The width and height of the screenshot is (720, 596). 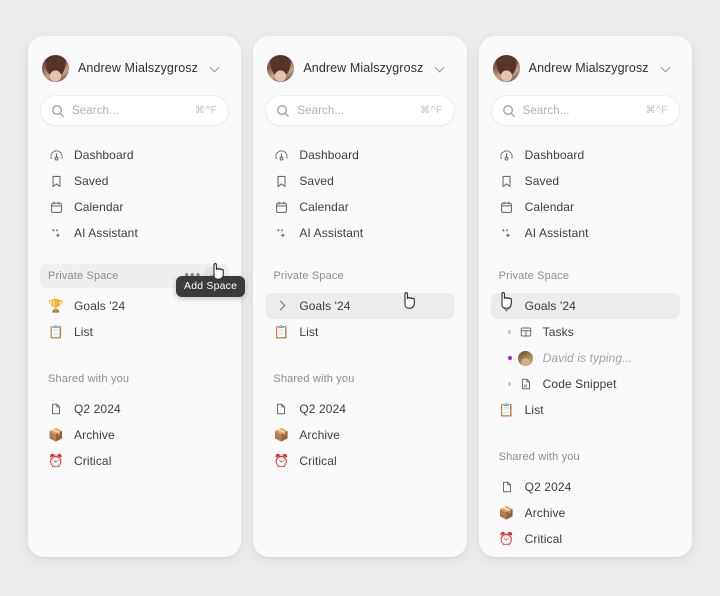 What do you see at coordinates (507, 306) in the screenshot?
I see `chevron-down-expanded-icon` at bounding box center [507, 306].